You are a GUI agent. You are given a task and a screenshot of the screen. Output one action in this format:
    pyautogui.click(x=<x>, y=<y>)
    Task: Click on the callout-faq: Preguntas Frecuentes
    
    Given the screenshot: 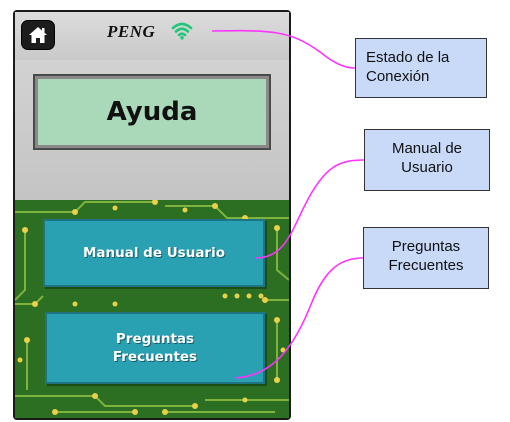 What is the action you would take?
    pyautogui.click(x=426, y=258)
    